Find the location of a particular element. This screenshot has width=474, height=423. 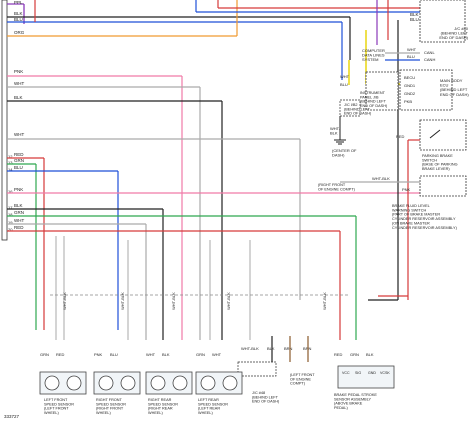

main-body-pin: GND1 is located at coordinates (410, 85).